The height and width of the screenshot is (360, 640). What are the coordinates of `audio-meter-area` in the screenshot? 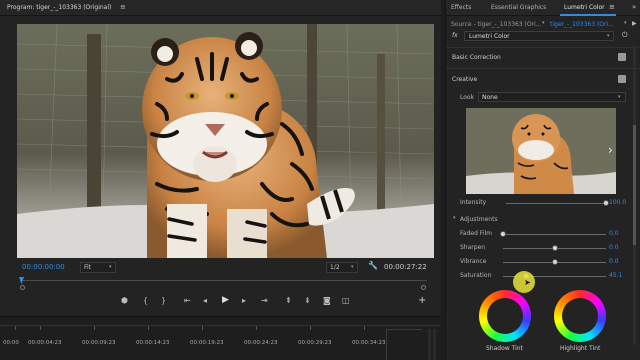 It's located at (404, 344).